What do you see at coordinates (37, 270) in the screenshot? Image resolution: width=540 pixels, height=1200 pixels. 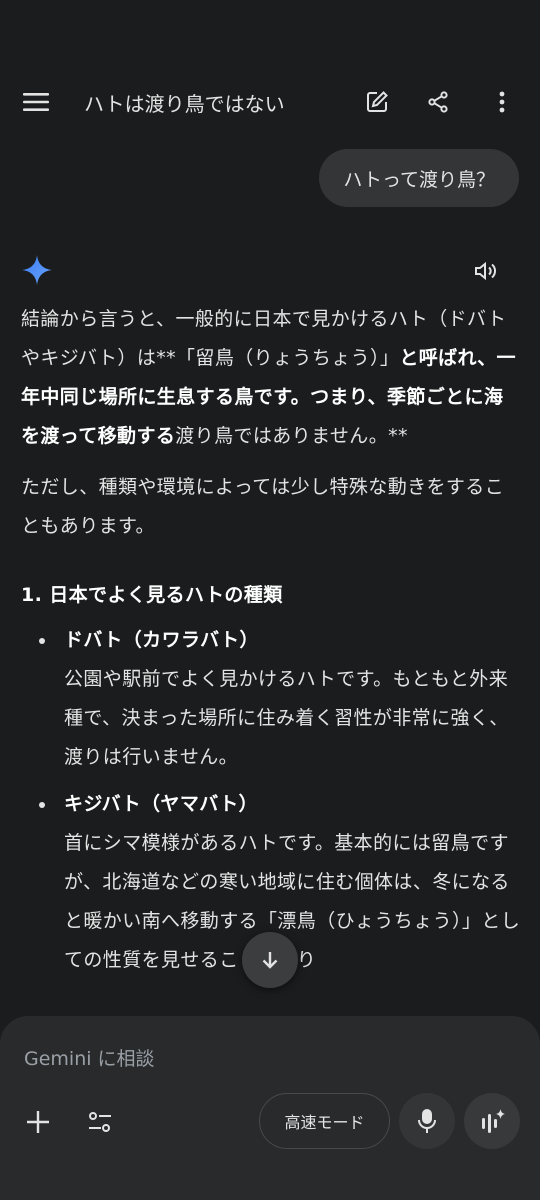 I see `gemini-sparkle-icon` at bounding box center [37, 270].